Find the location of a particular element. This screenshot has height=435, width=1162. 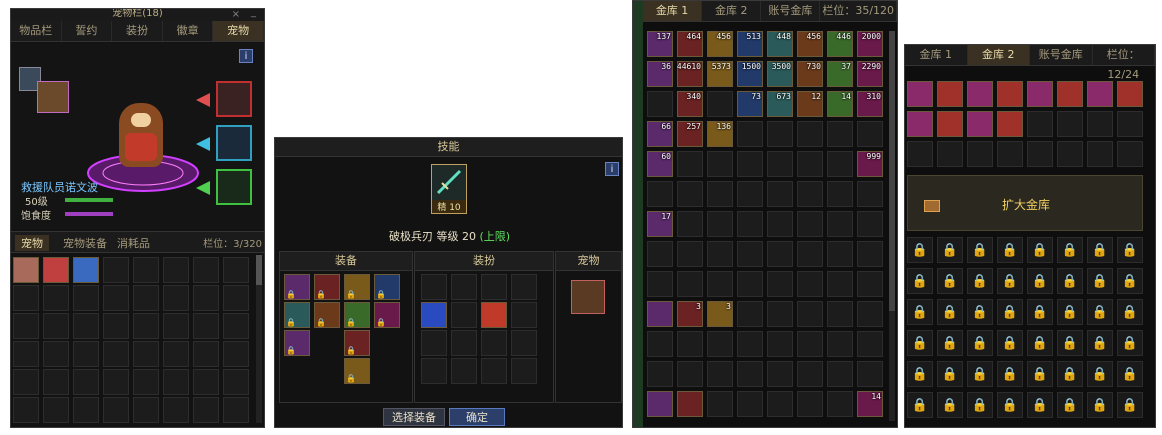

pet-avatar-icon is located at coordinates (53, 97).